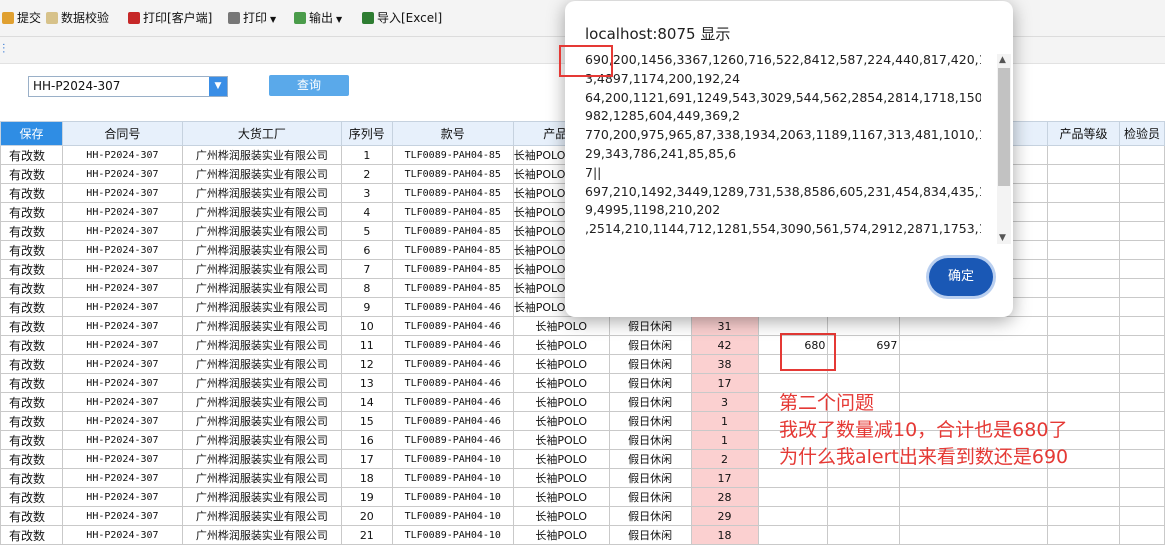 Image resolution: width=1165 pixels, height=545 pixels. What do you see at coordinates (724, 497) in the screenshot?
I see `quantity-cell: 28` at bounding box center [724, 497].